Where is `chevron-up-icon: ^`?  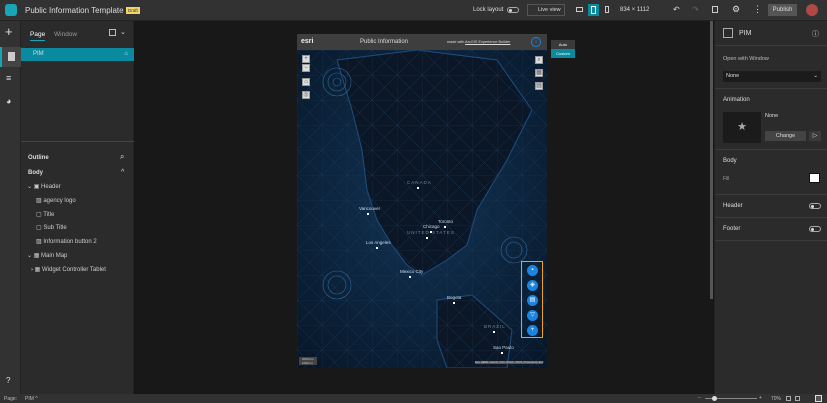
chevron-up-icon: ^ is located at coordinates (122, 172).